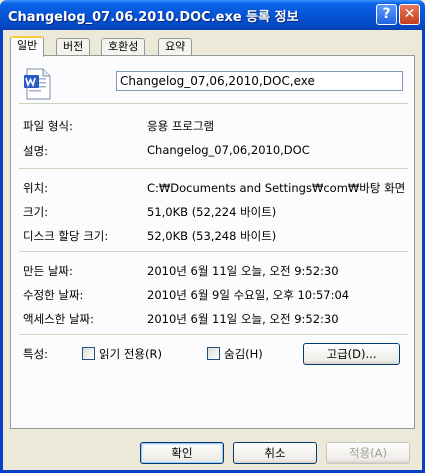 The image size is (425, 473). What do you see at coordinates (243, 271) in the screenshot?
I see `created-value: 2010년 6월 11일 오늘, 오전 9:52:30` at bounding box center [243, 271].